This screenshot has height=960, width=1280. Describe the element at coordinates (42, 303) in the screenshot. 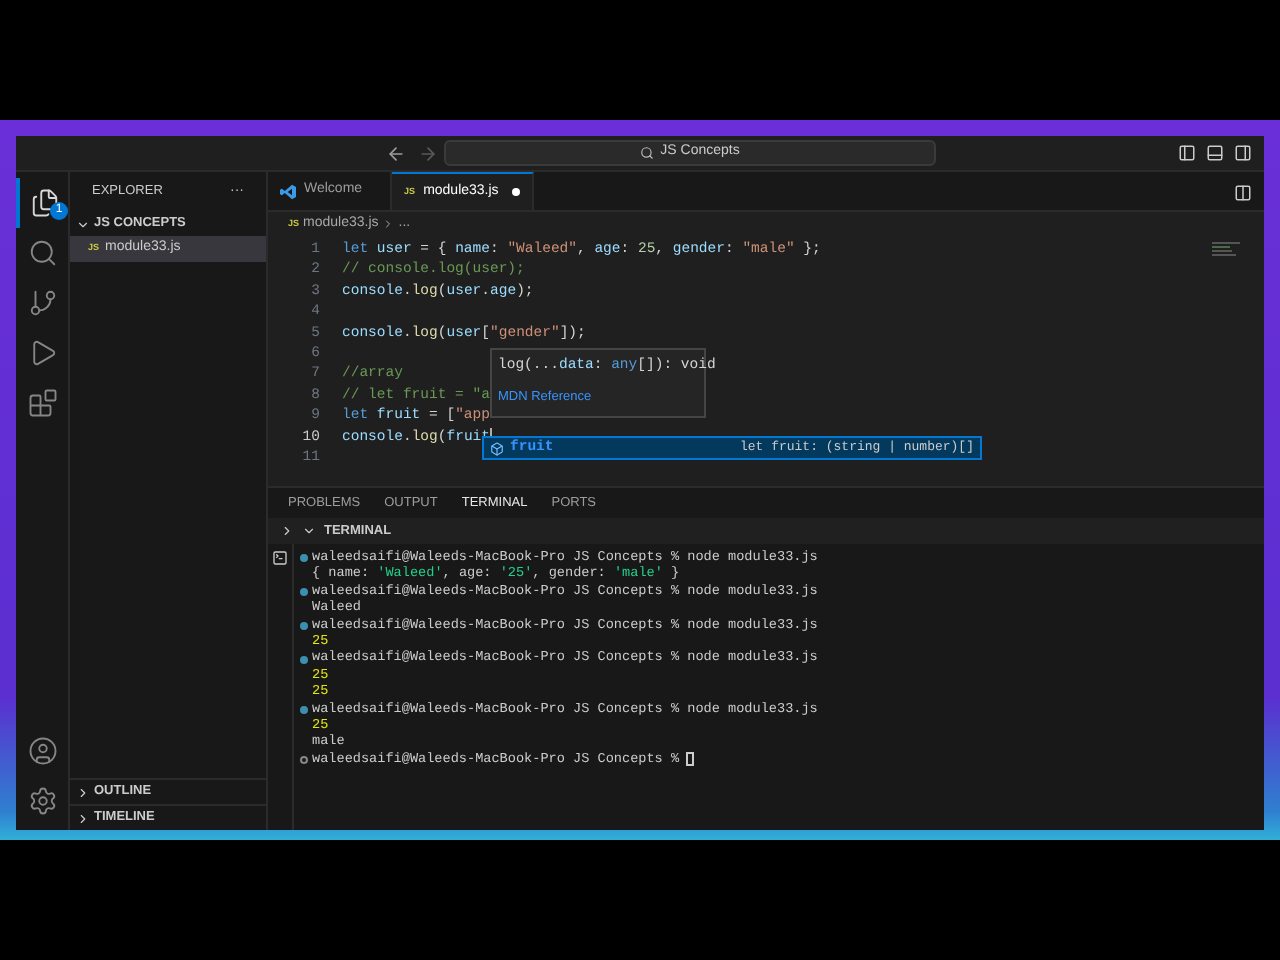

I see `source-control-icon` at that location.